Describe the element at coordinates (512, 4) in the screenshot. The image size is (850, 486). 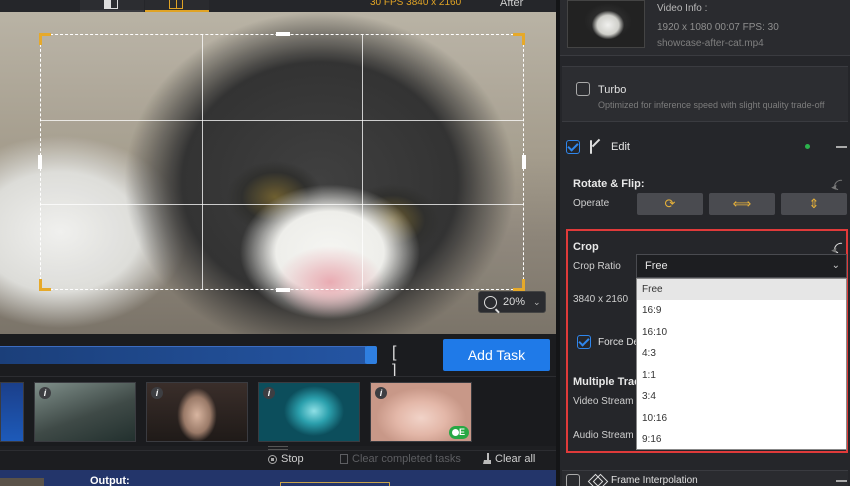
I see `after-label: After` at that location.